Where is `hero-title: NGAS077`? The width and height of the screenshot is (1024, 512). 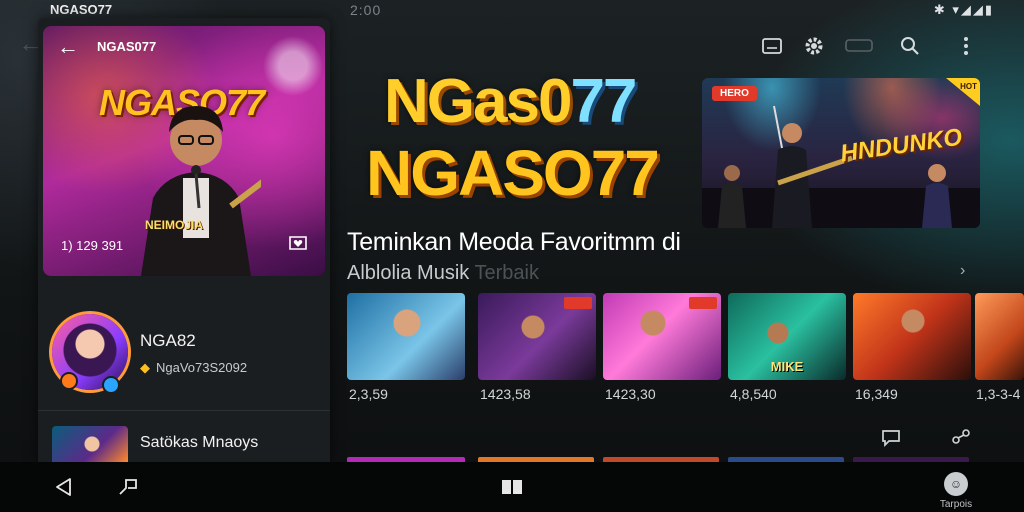 hero-title: NGAS077 is located at coordinates (127, 46).